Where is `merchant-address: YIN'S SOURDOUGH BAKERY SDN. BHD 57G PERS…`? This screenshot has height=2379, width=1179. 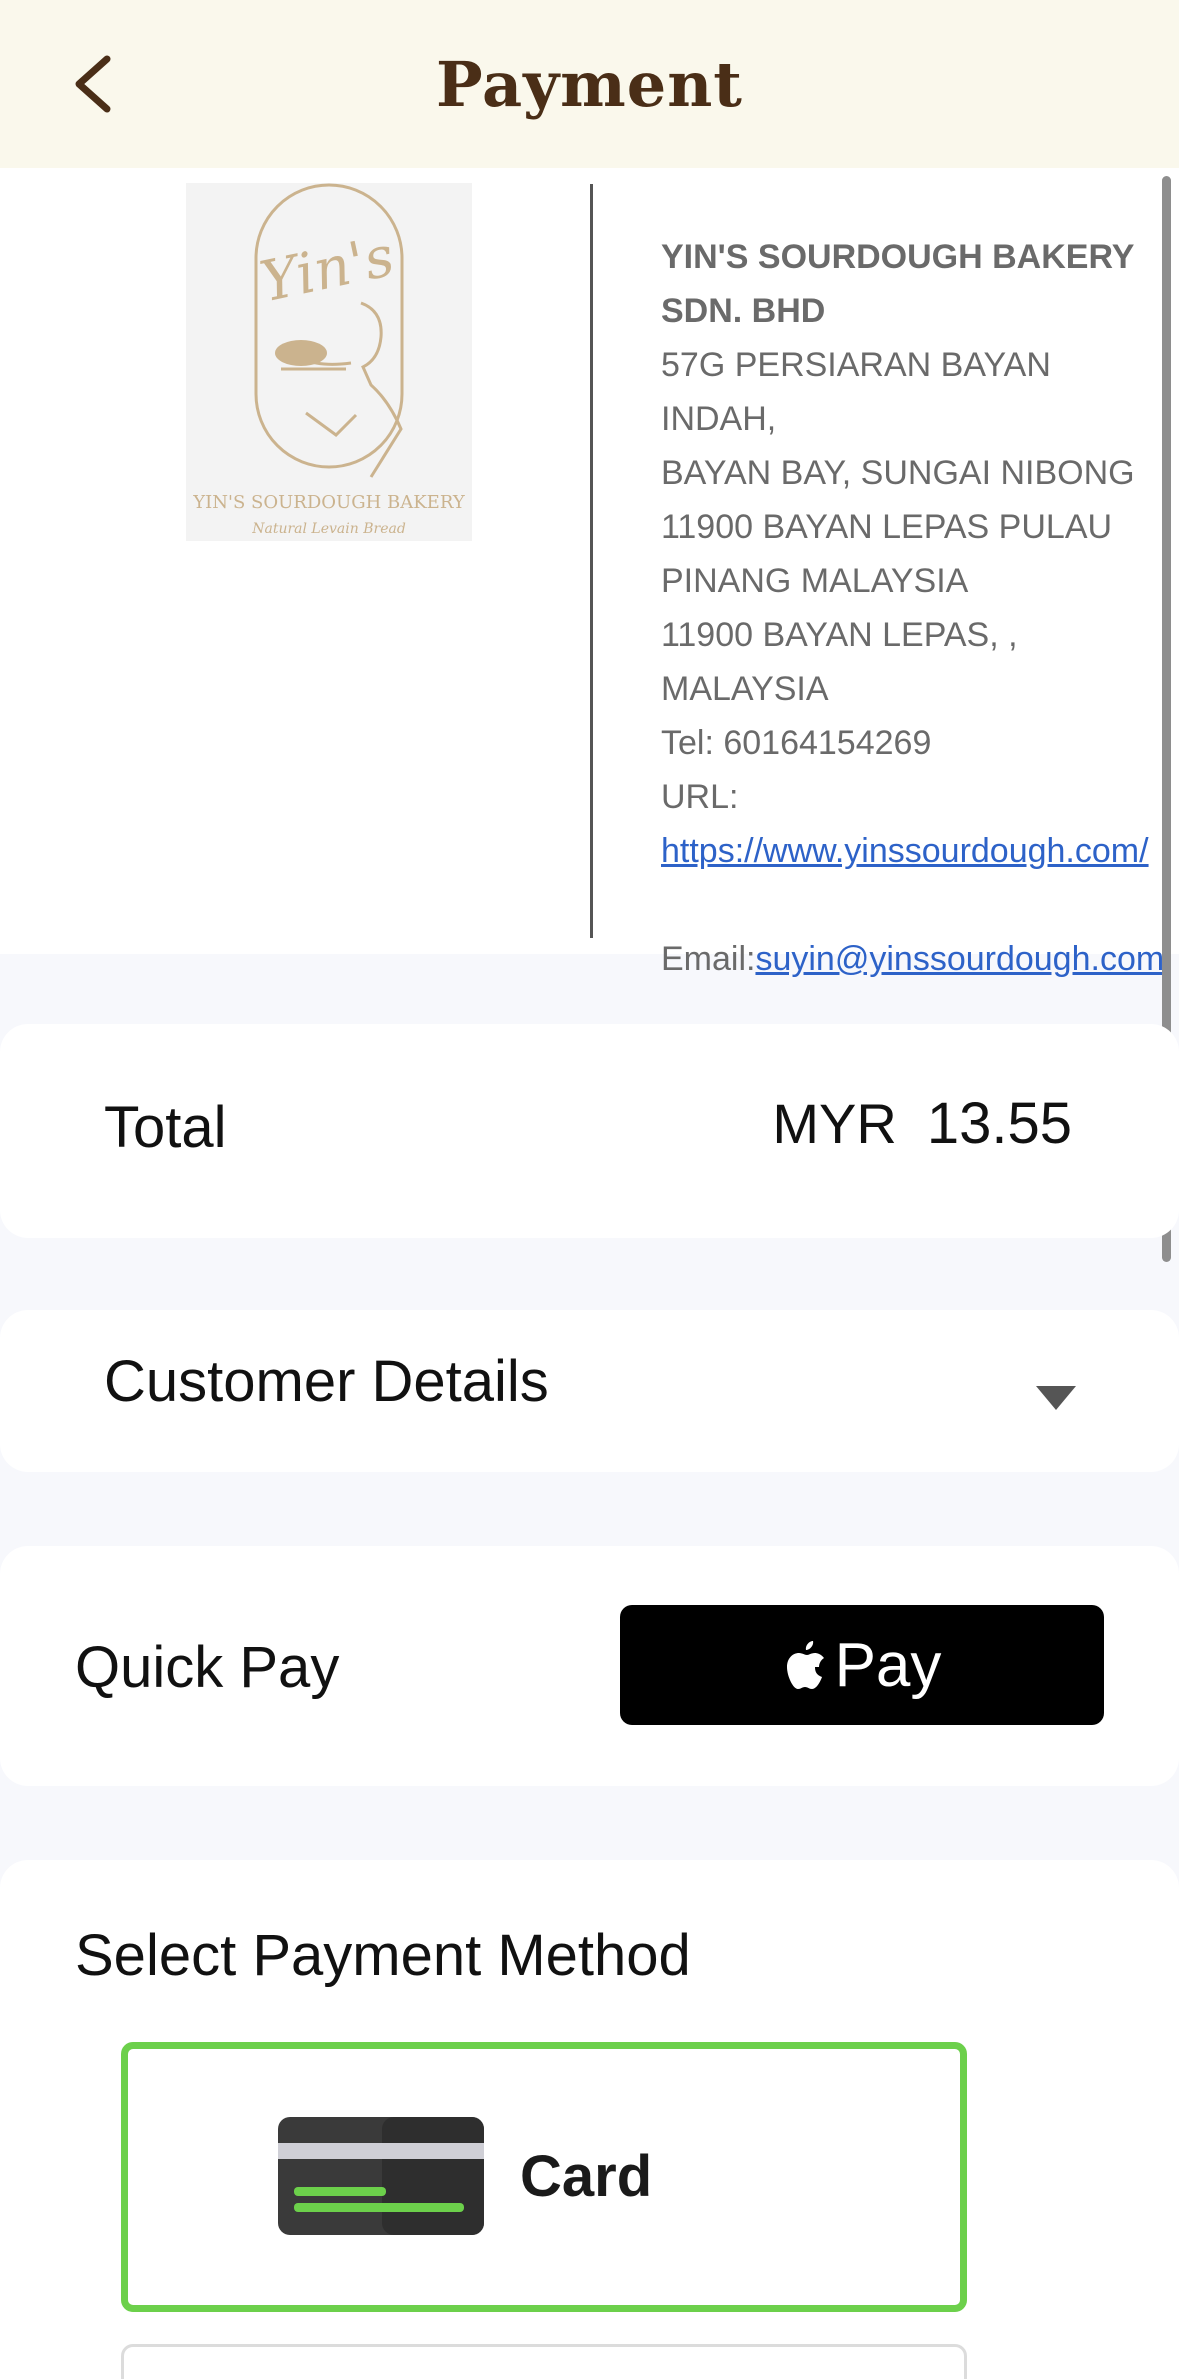 merchant-address: YIN'S SOURDOUGH BAKERY SDN. BHD 57G PERS… is located at coordinates (916, 608).